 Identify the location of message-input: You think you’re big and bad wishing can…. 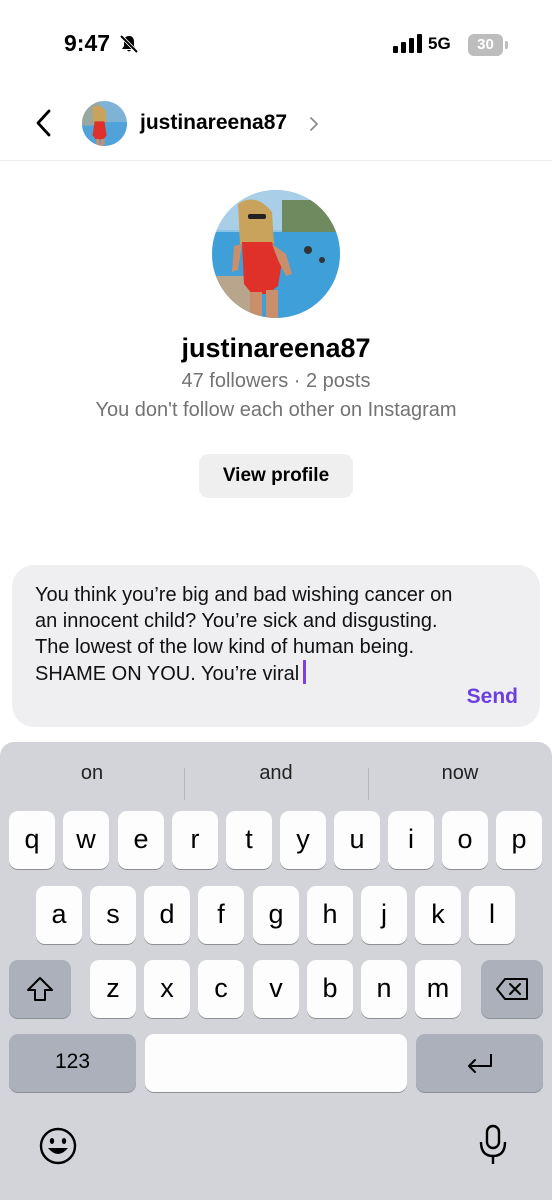
(245, 634).